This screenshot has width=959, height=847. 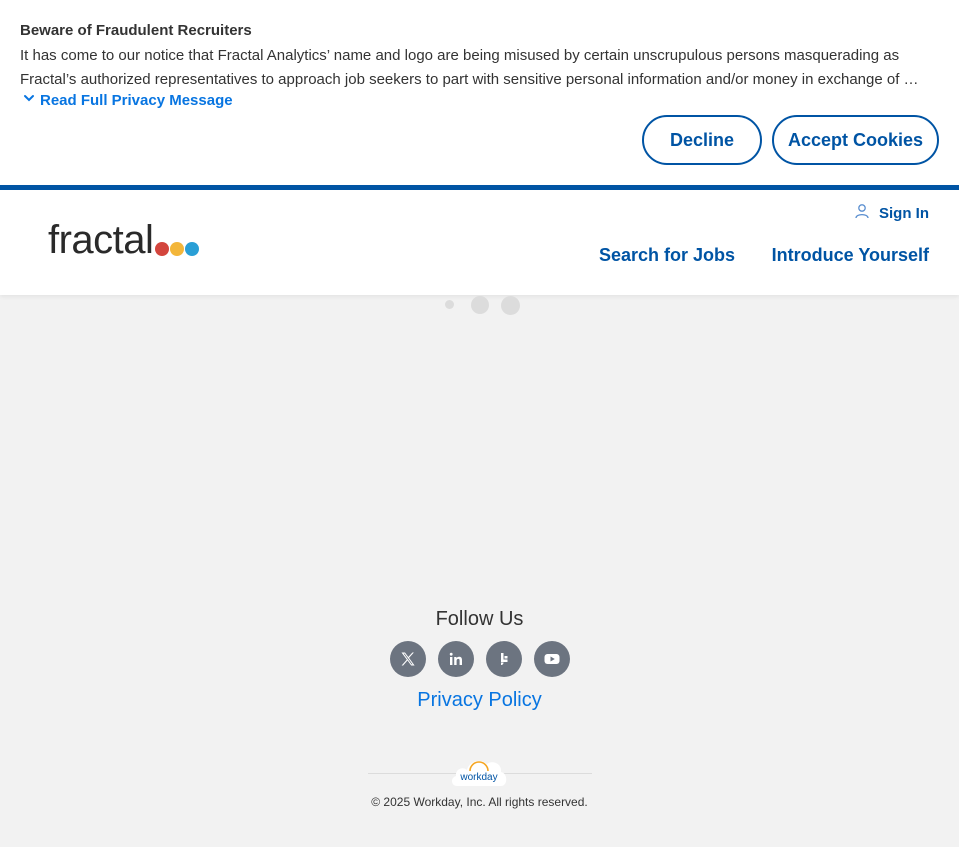 I want to click on linkedin-icon, so click(x=456, y=659).